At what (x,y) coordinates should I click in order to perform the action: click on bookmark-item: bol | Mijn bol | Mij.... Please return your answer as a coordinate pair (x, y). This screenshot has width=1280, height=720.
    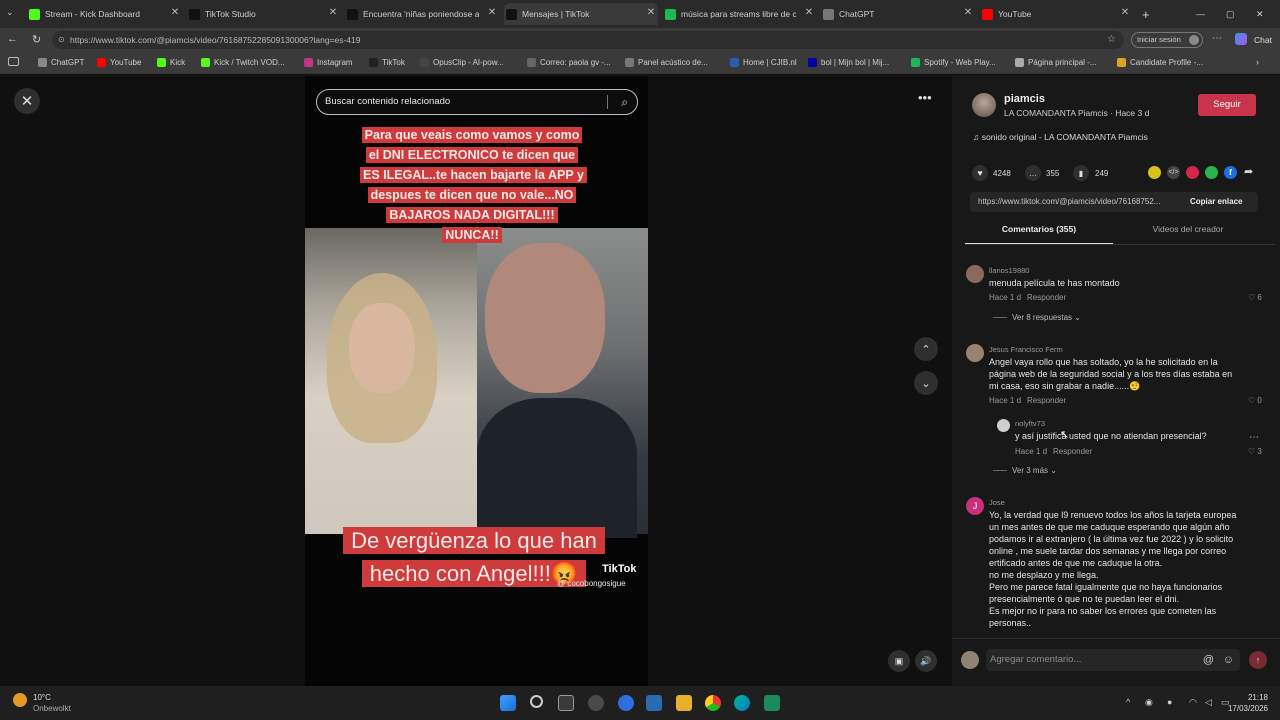
    Looking at the image, I should click on (848, 62).